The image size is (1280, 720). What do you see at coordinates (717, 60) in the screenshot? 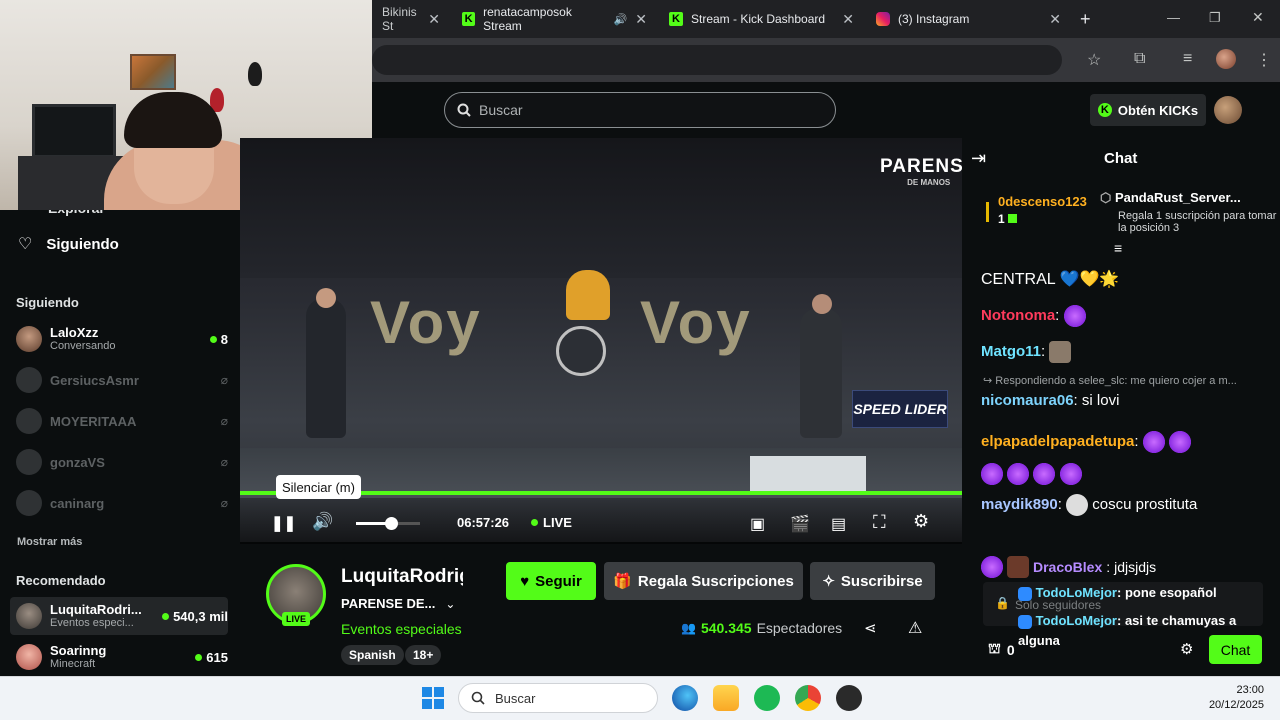
I see `url-bar` at bounding box center [717, 60].